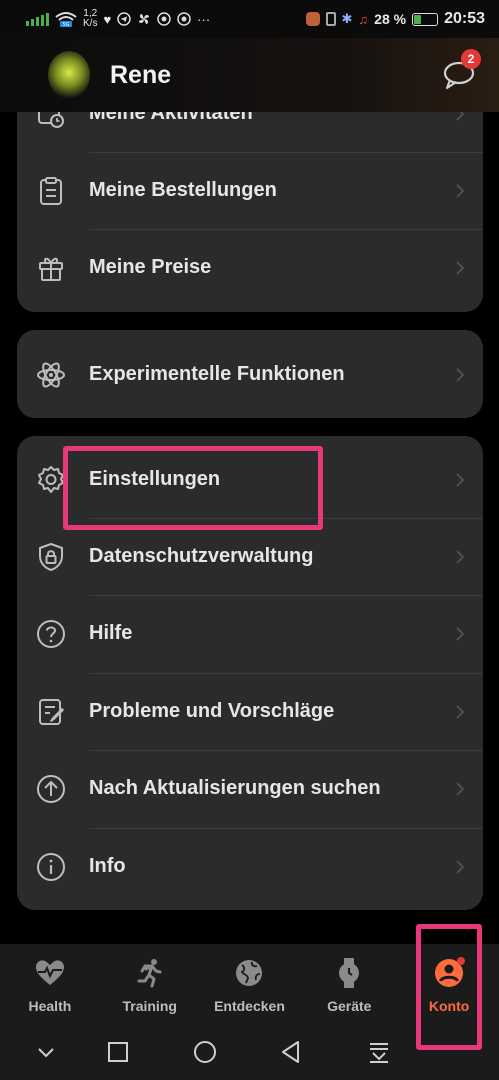 This screenshot has width=499, height=1080. I want to click on nav-health: Health, so click(50, 984).